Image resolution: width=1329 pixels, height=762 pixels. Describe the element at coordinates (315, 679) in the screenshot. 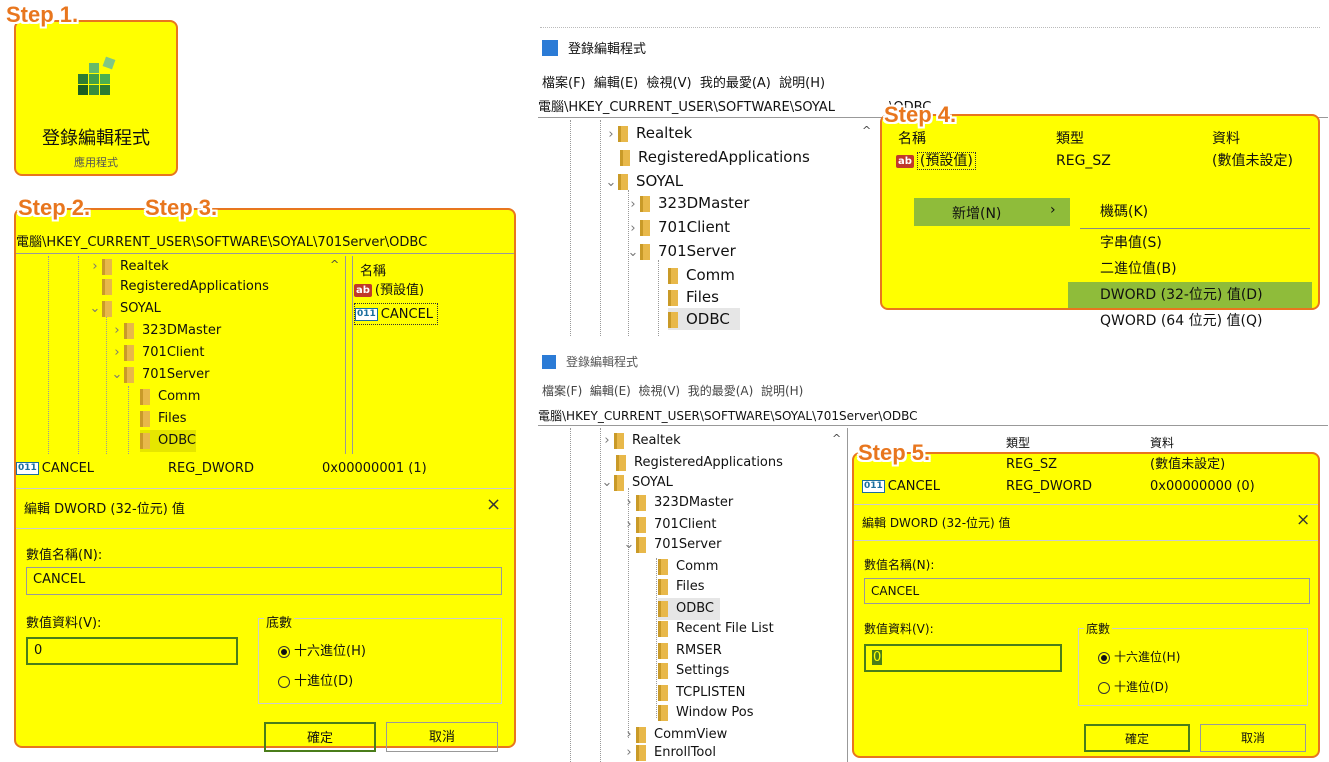

I see `left-dec-radio: 十進位(D)` at that location.